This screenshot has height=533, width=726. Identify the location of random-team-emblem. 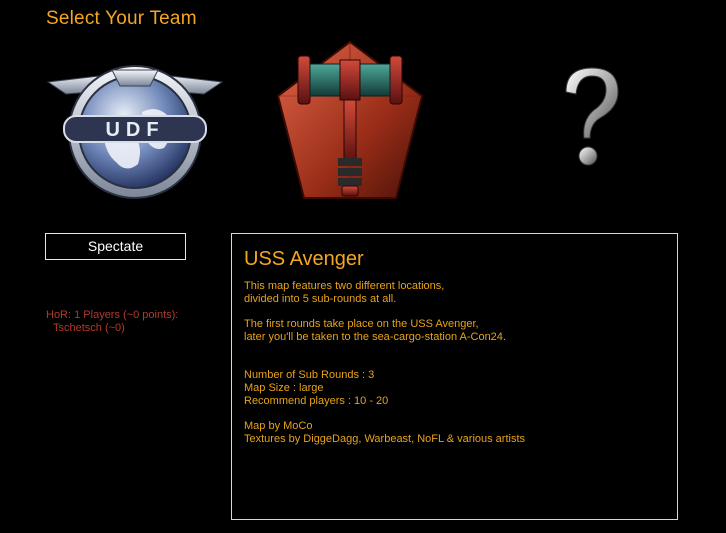
(590, 117).